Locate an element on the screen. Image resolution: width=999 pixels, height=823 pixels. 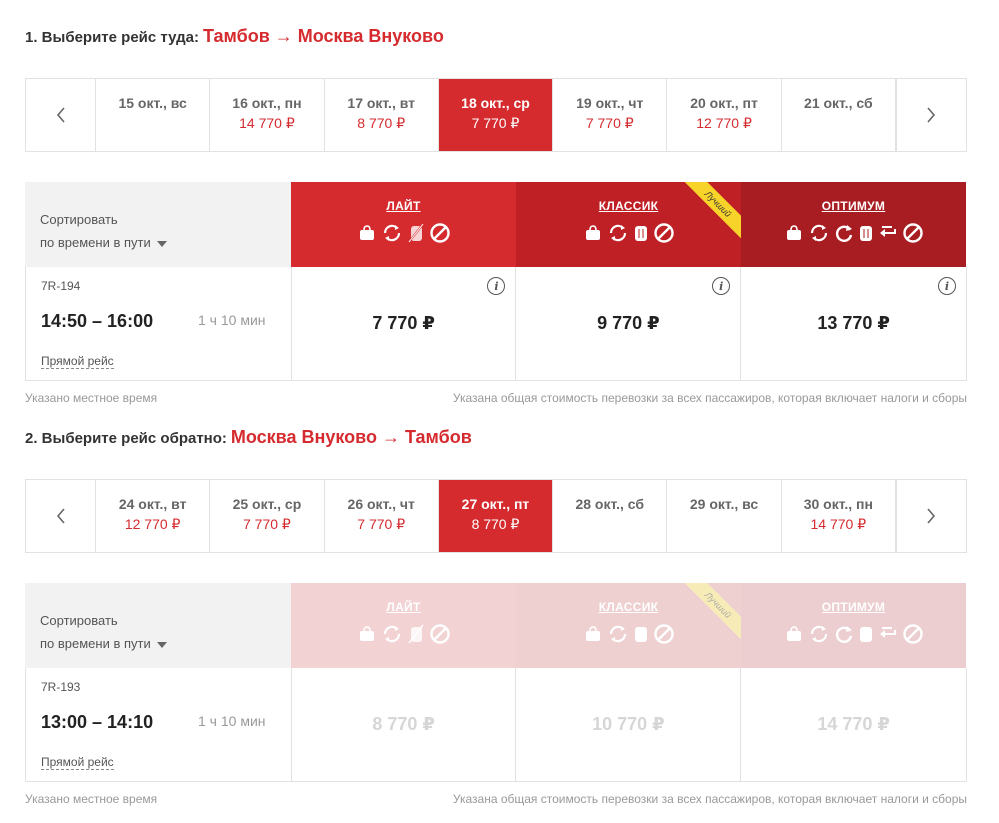
price-cell-lite: i 7 770 ₽ is located at coordinates (404, 323).